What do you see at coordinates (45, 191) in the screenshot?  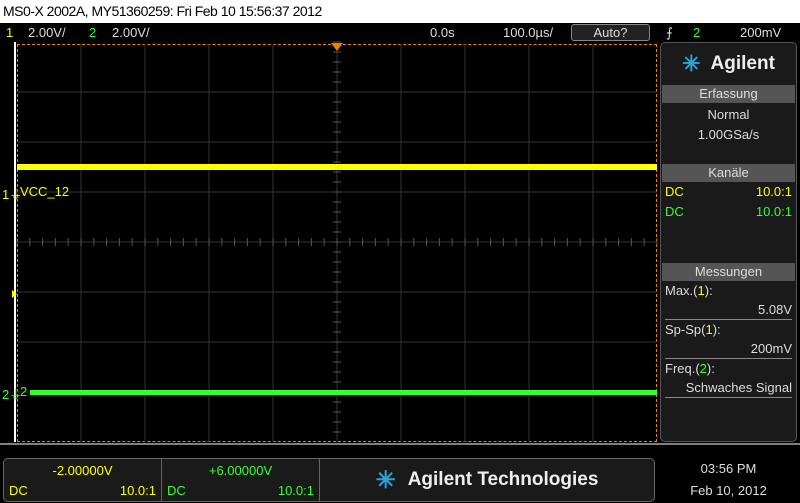 I see `ch1-label: VCC_12` at bounding box center [45, 191].